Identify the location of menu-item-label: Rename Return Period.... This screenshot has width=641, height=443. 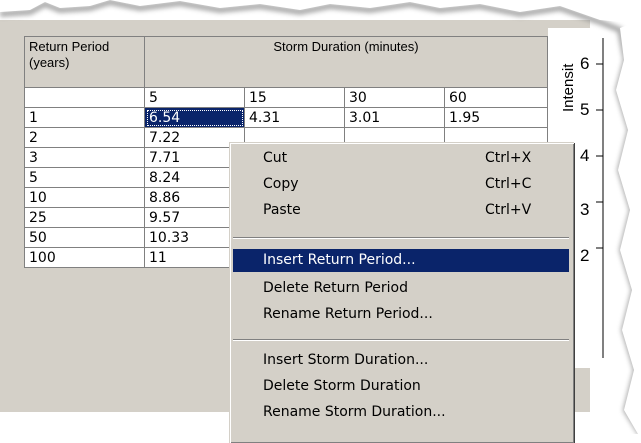
(348, 314).